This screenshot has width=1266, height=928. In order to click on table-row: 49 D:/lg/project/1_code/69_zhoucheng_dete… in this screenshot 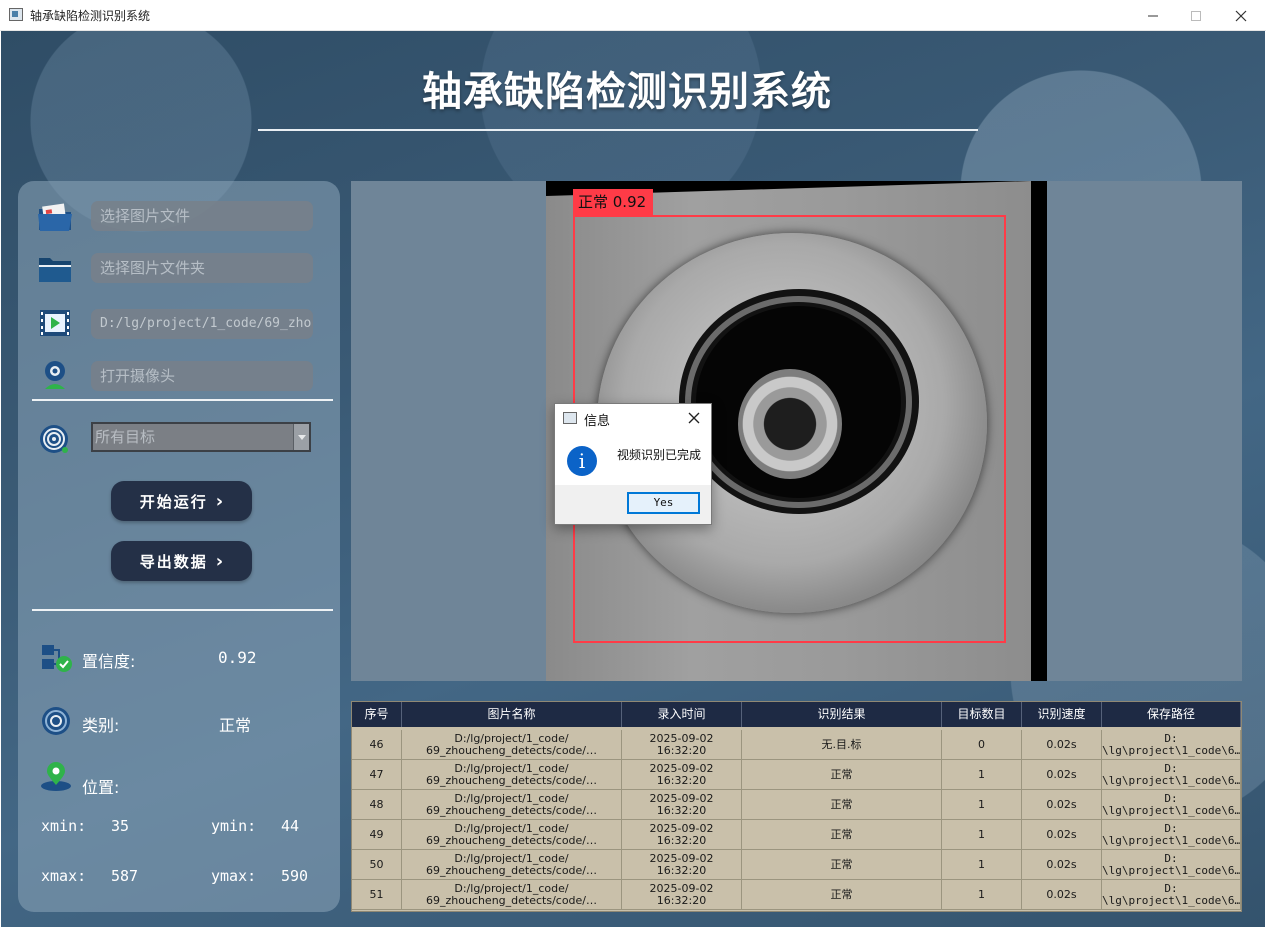, I will do `click(796, 835)`.